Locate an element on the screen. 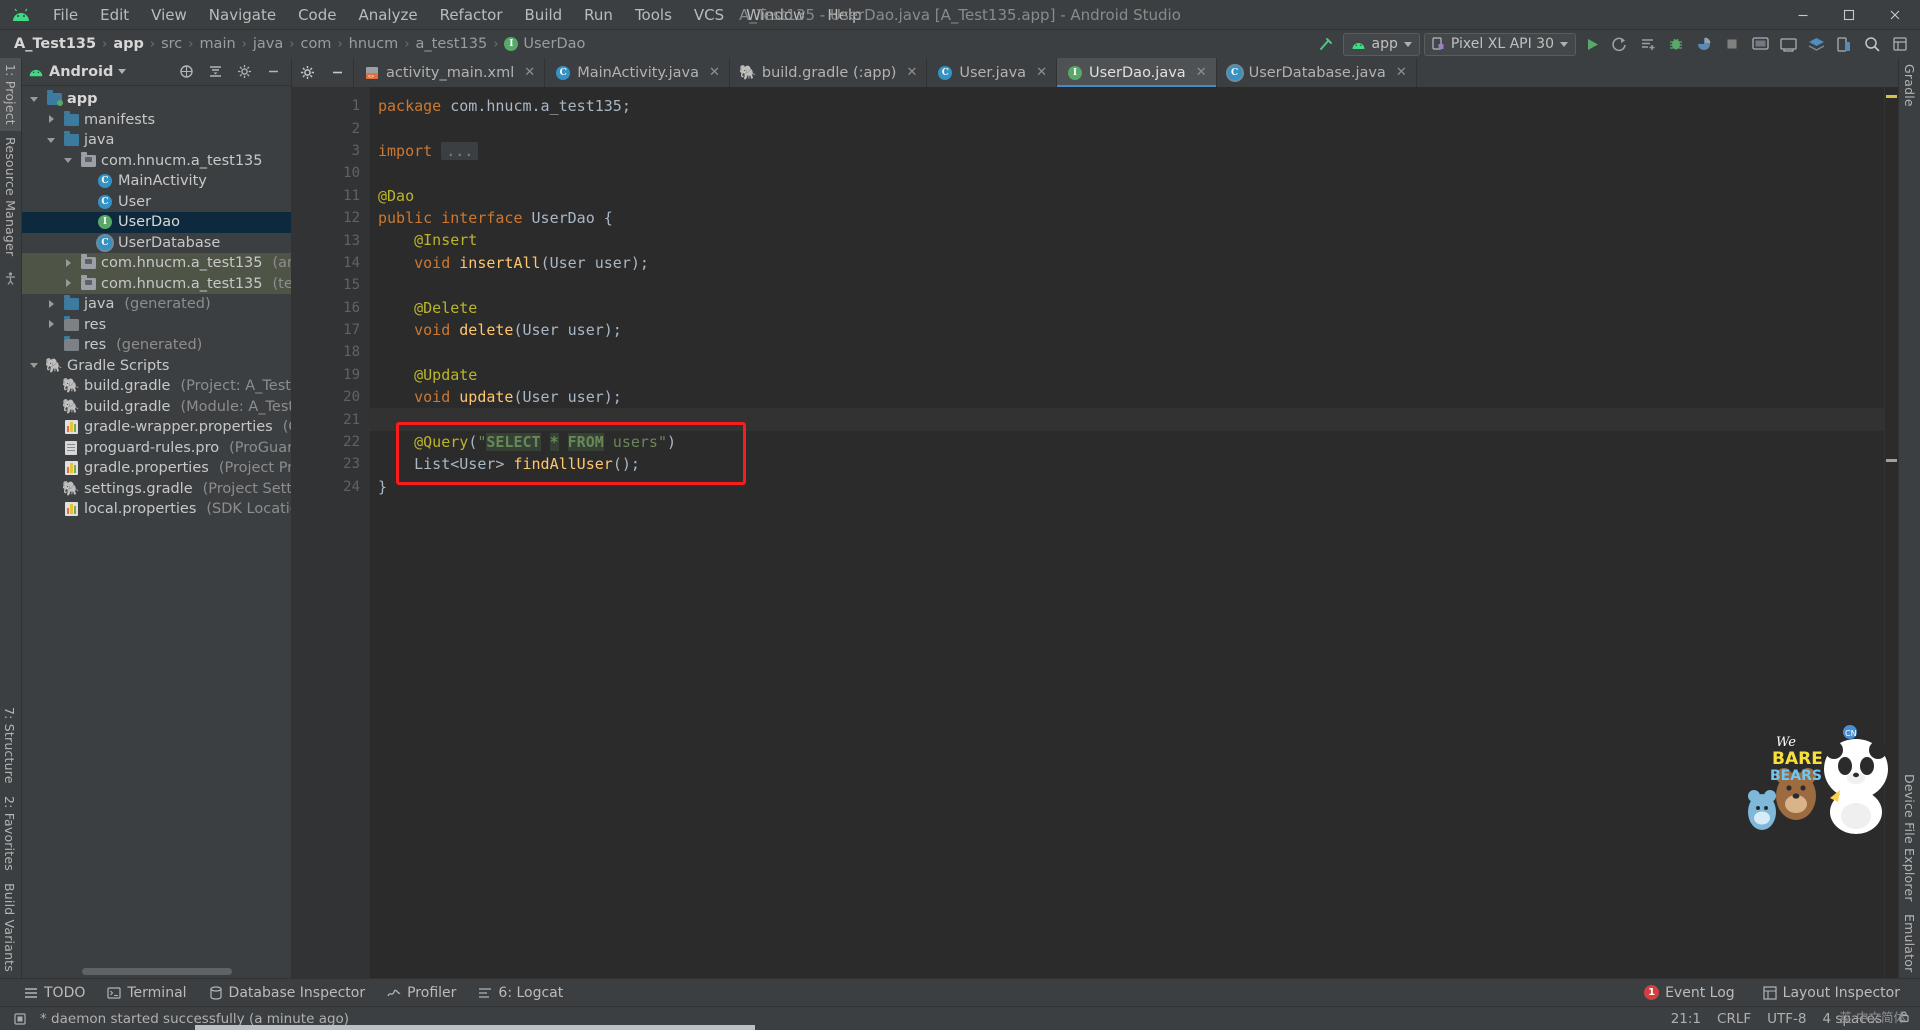 Image resolution: width=1920 pixels, height=1030 pixels. menu-run: Run is located at coordinates (598, 15).